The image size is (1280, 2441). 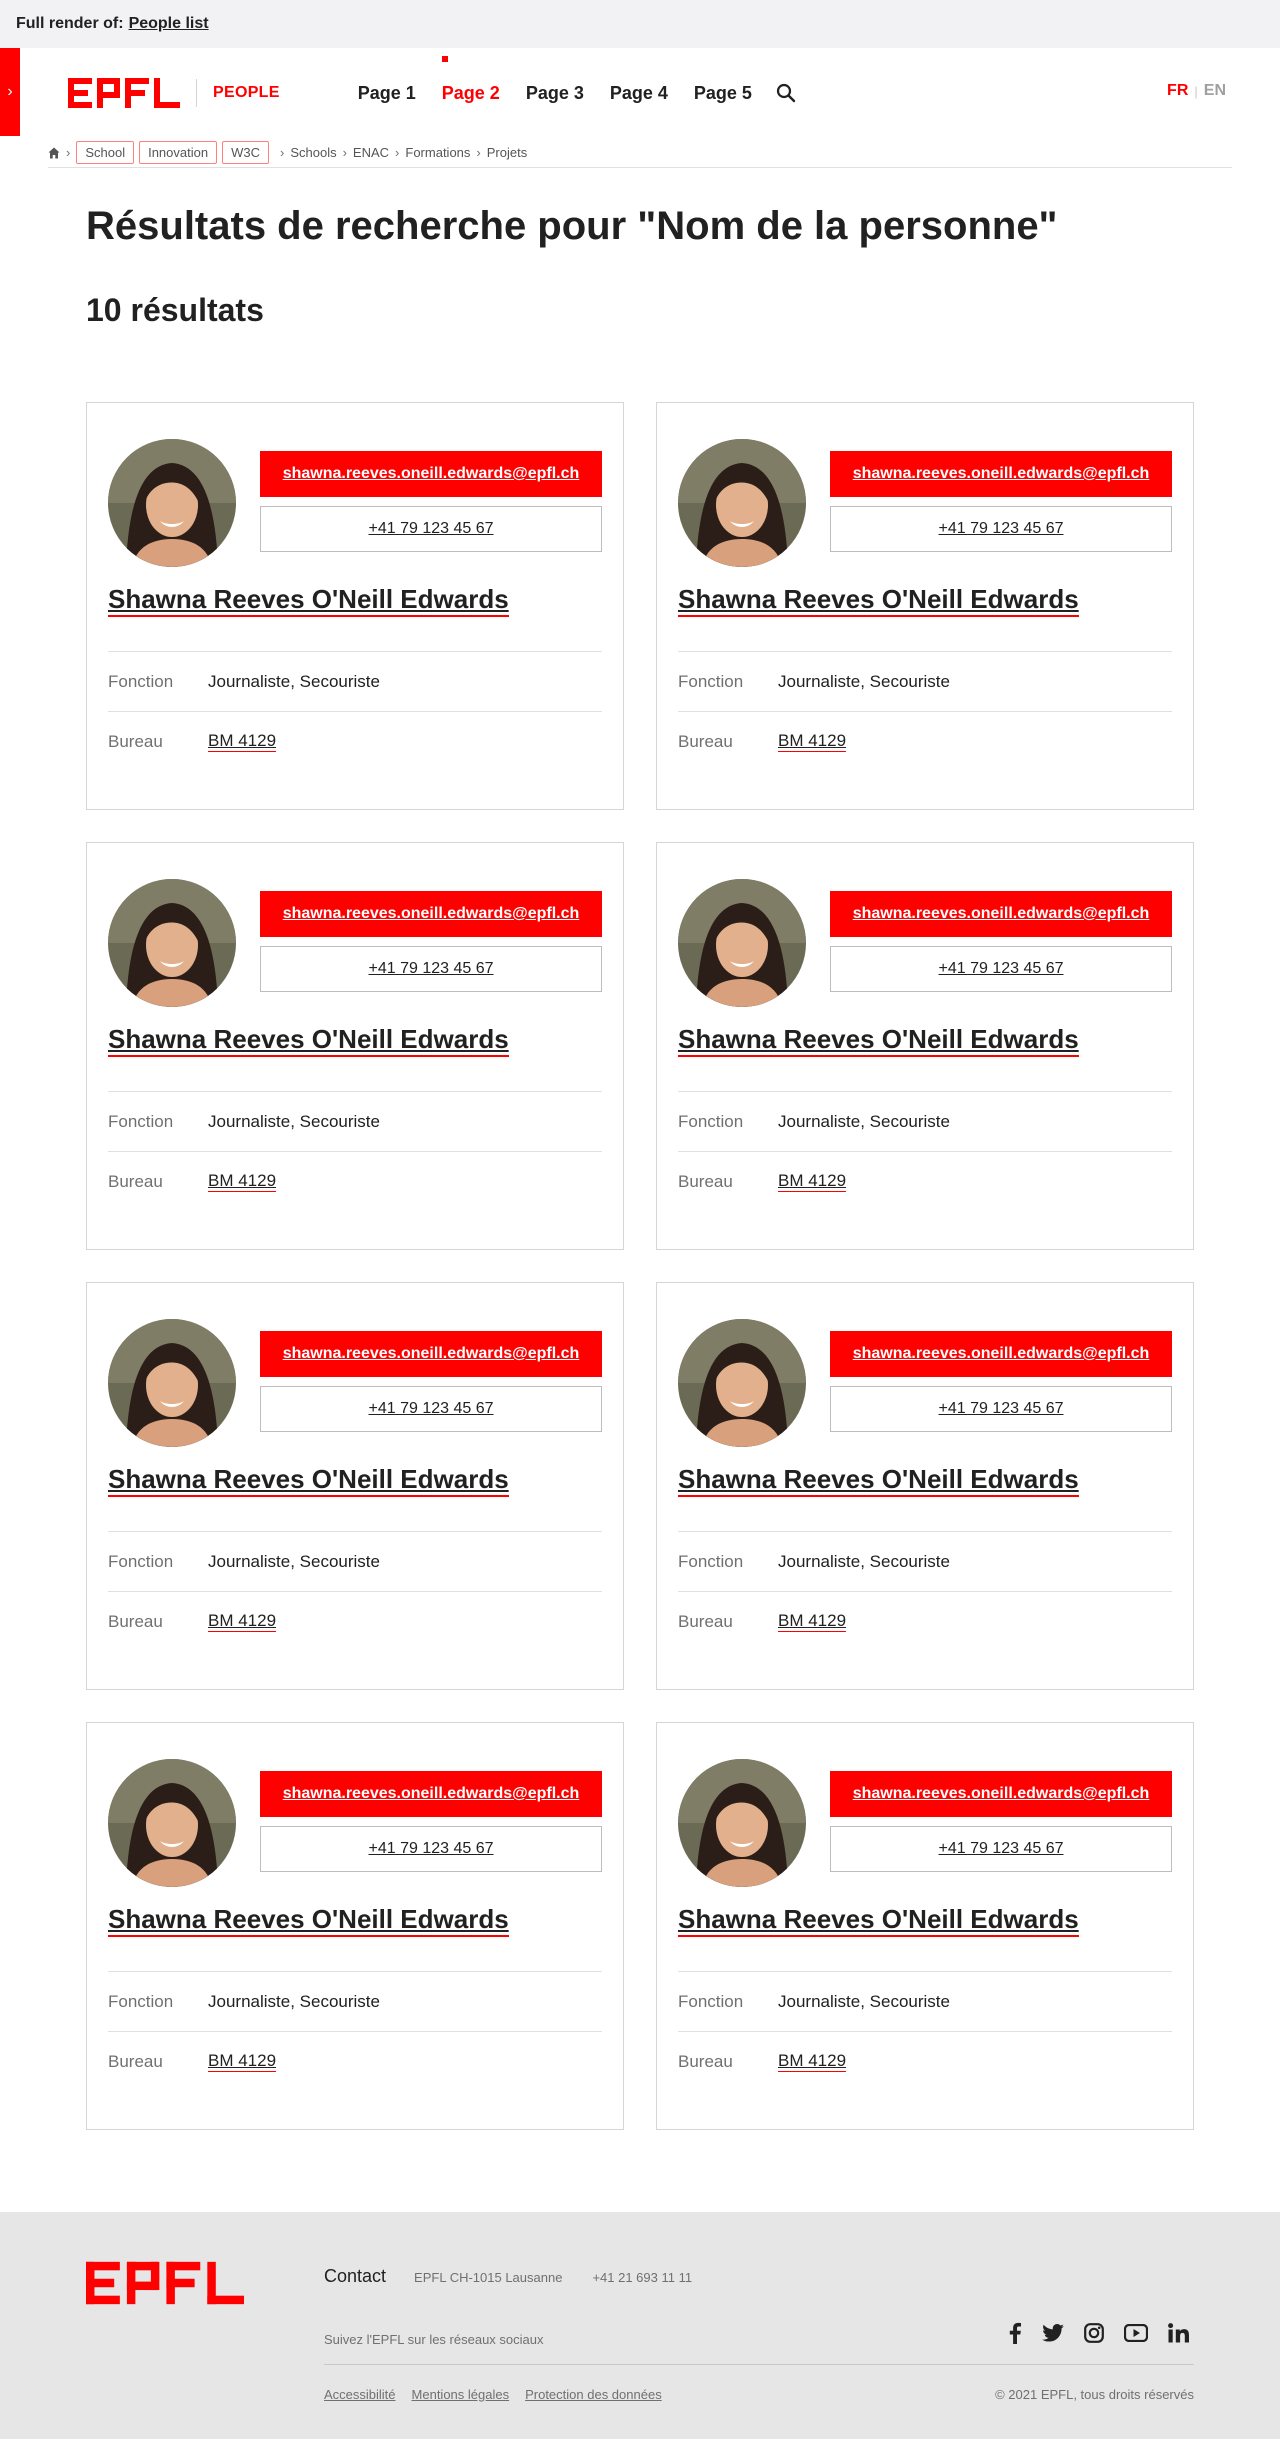 What do you see at coordinates (1053, 2333) in the screenshot?
I see `twitter-icon` at bounding box center [1053, 2333].